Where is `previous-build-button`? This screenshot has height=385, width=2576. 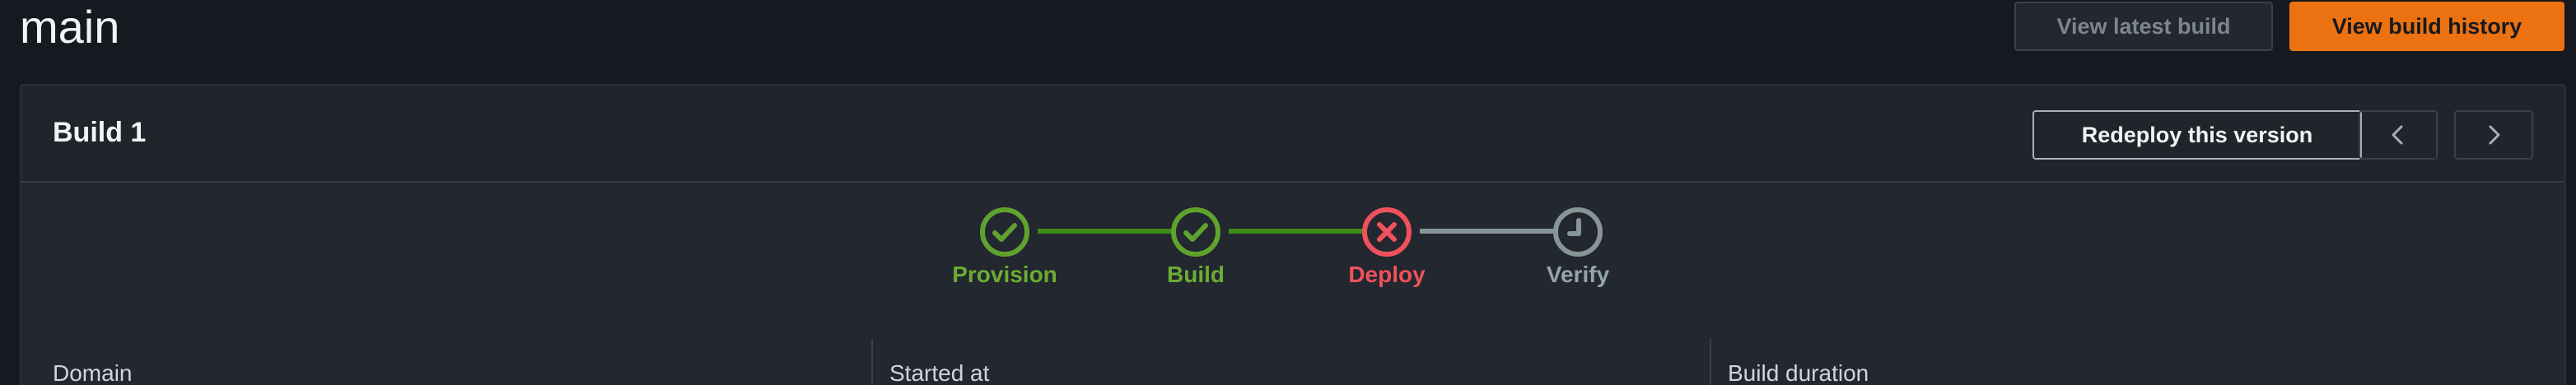
previous-build-button is located at coordinates (2398, 135).